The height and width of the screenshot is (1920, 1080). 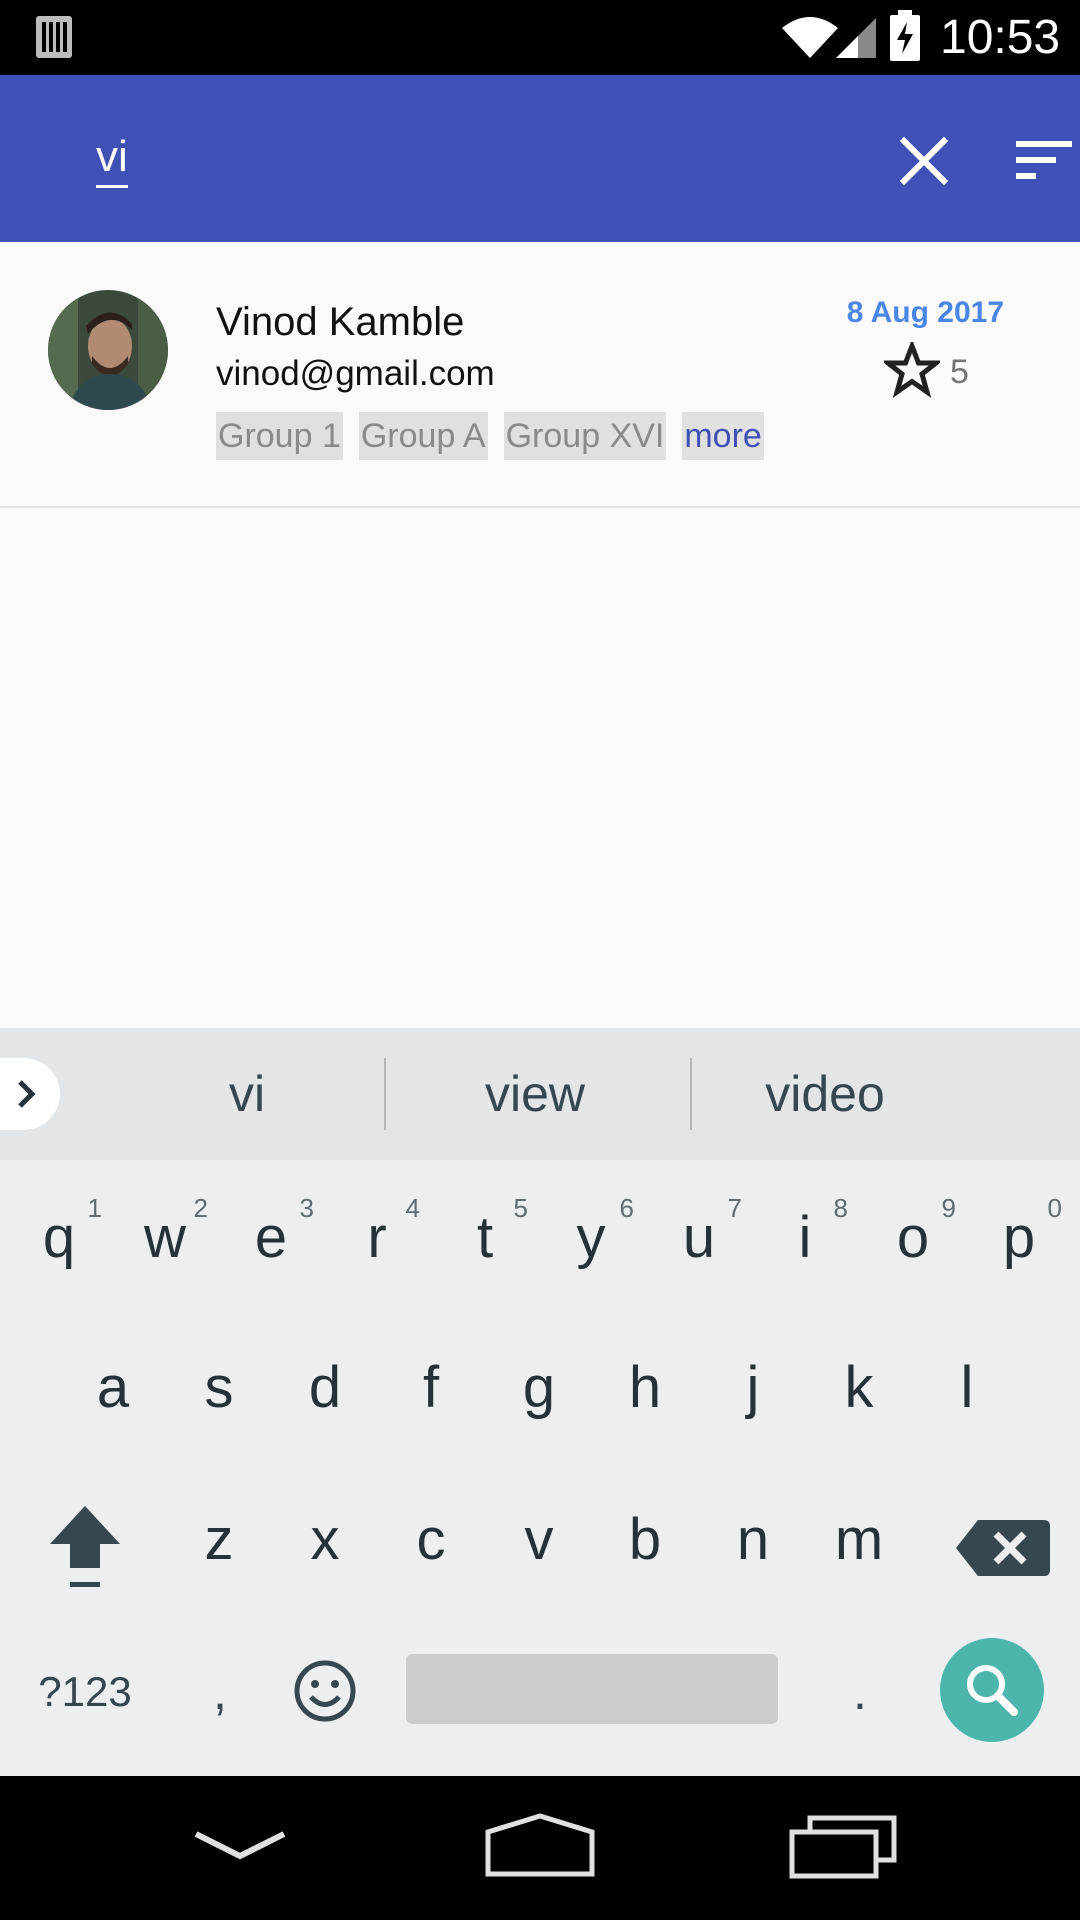 I want to click on contact-email: vinod@gmail.com, so click(x=355, y=373).